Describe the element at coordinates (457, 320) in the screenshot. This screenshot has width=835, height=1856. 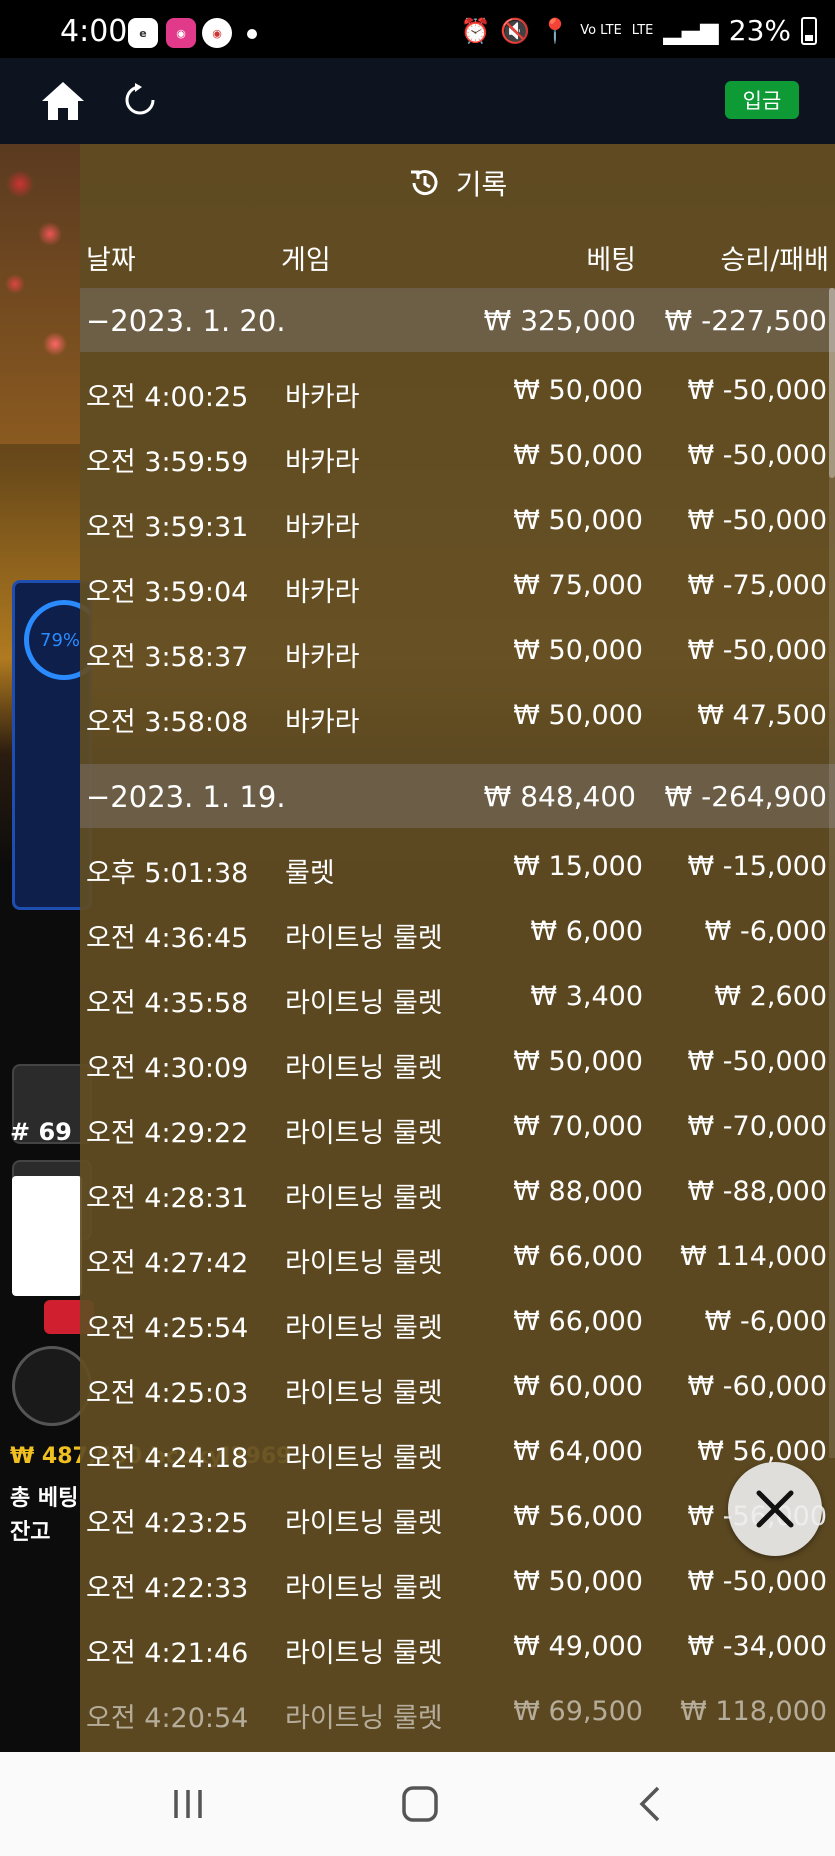
I see `date-group-header: −2023. 1. 20. ₩ 325,000 ₩ -227,500` at that location.